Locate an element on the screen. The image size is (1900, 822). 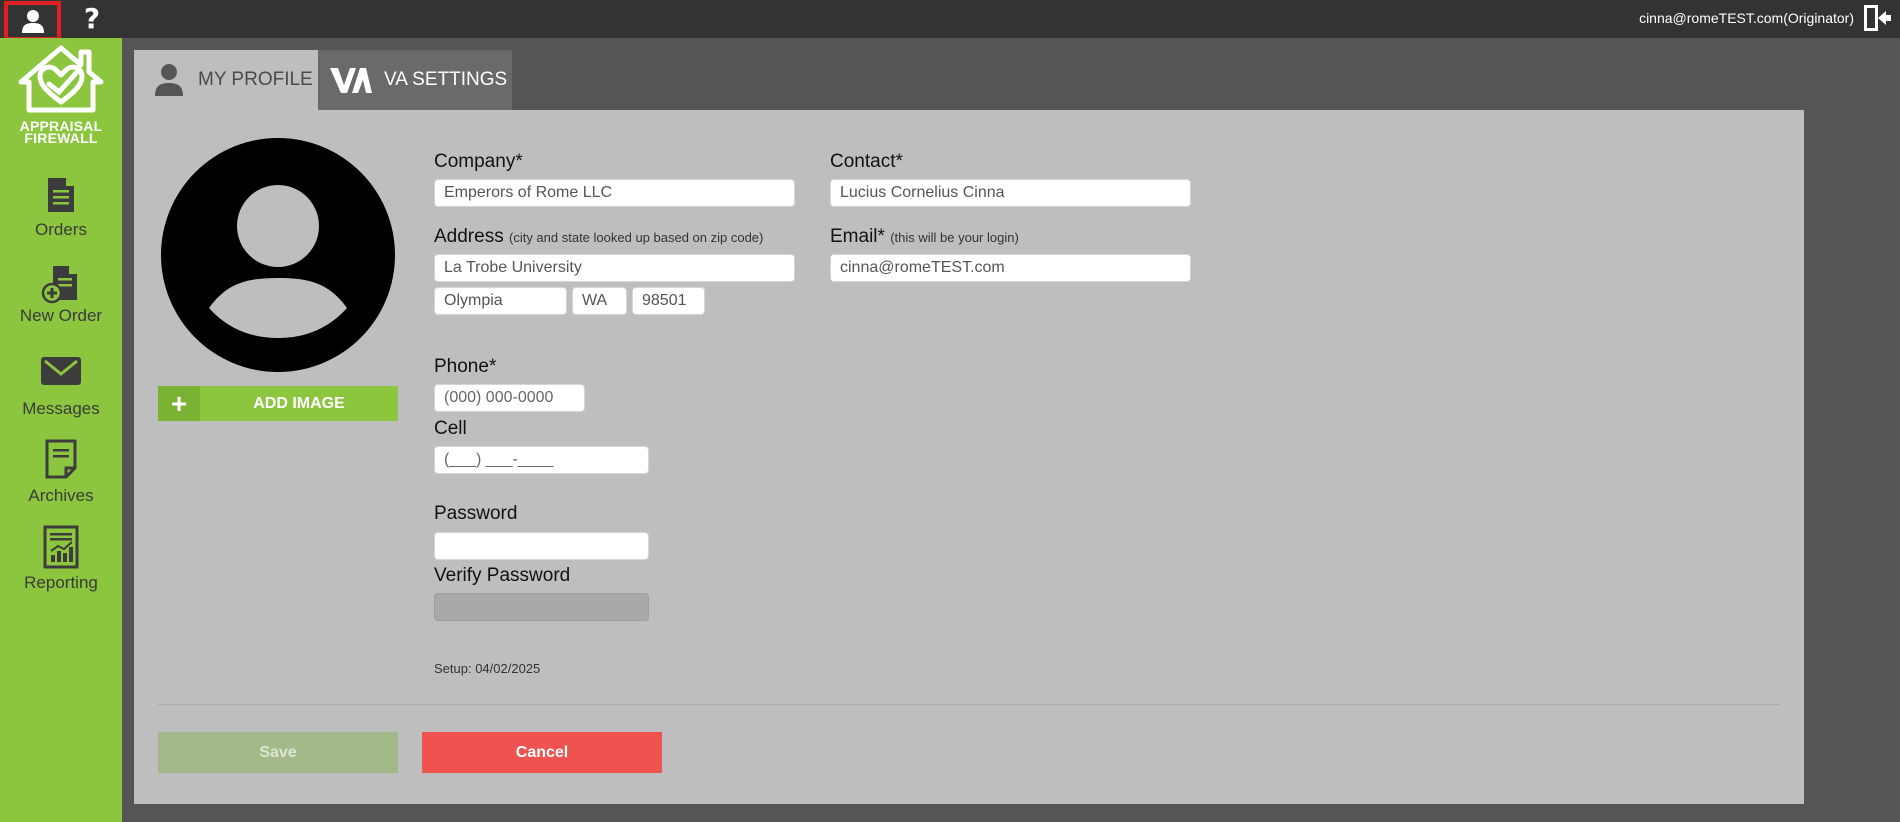
archive-icon is located at coordinates (61, 459).